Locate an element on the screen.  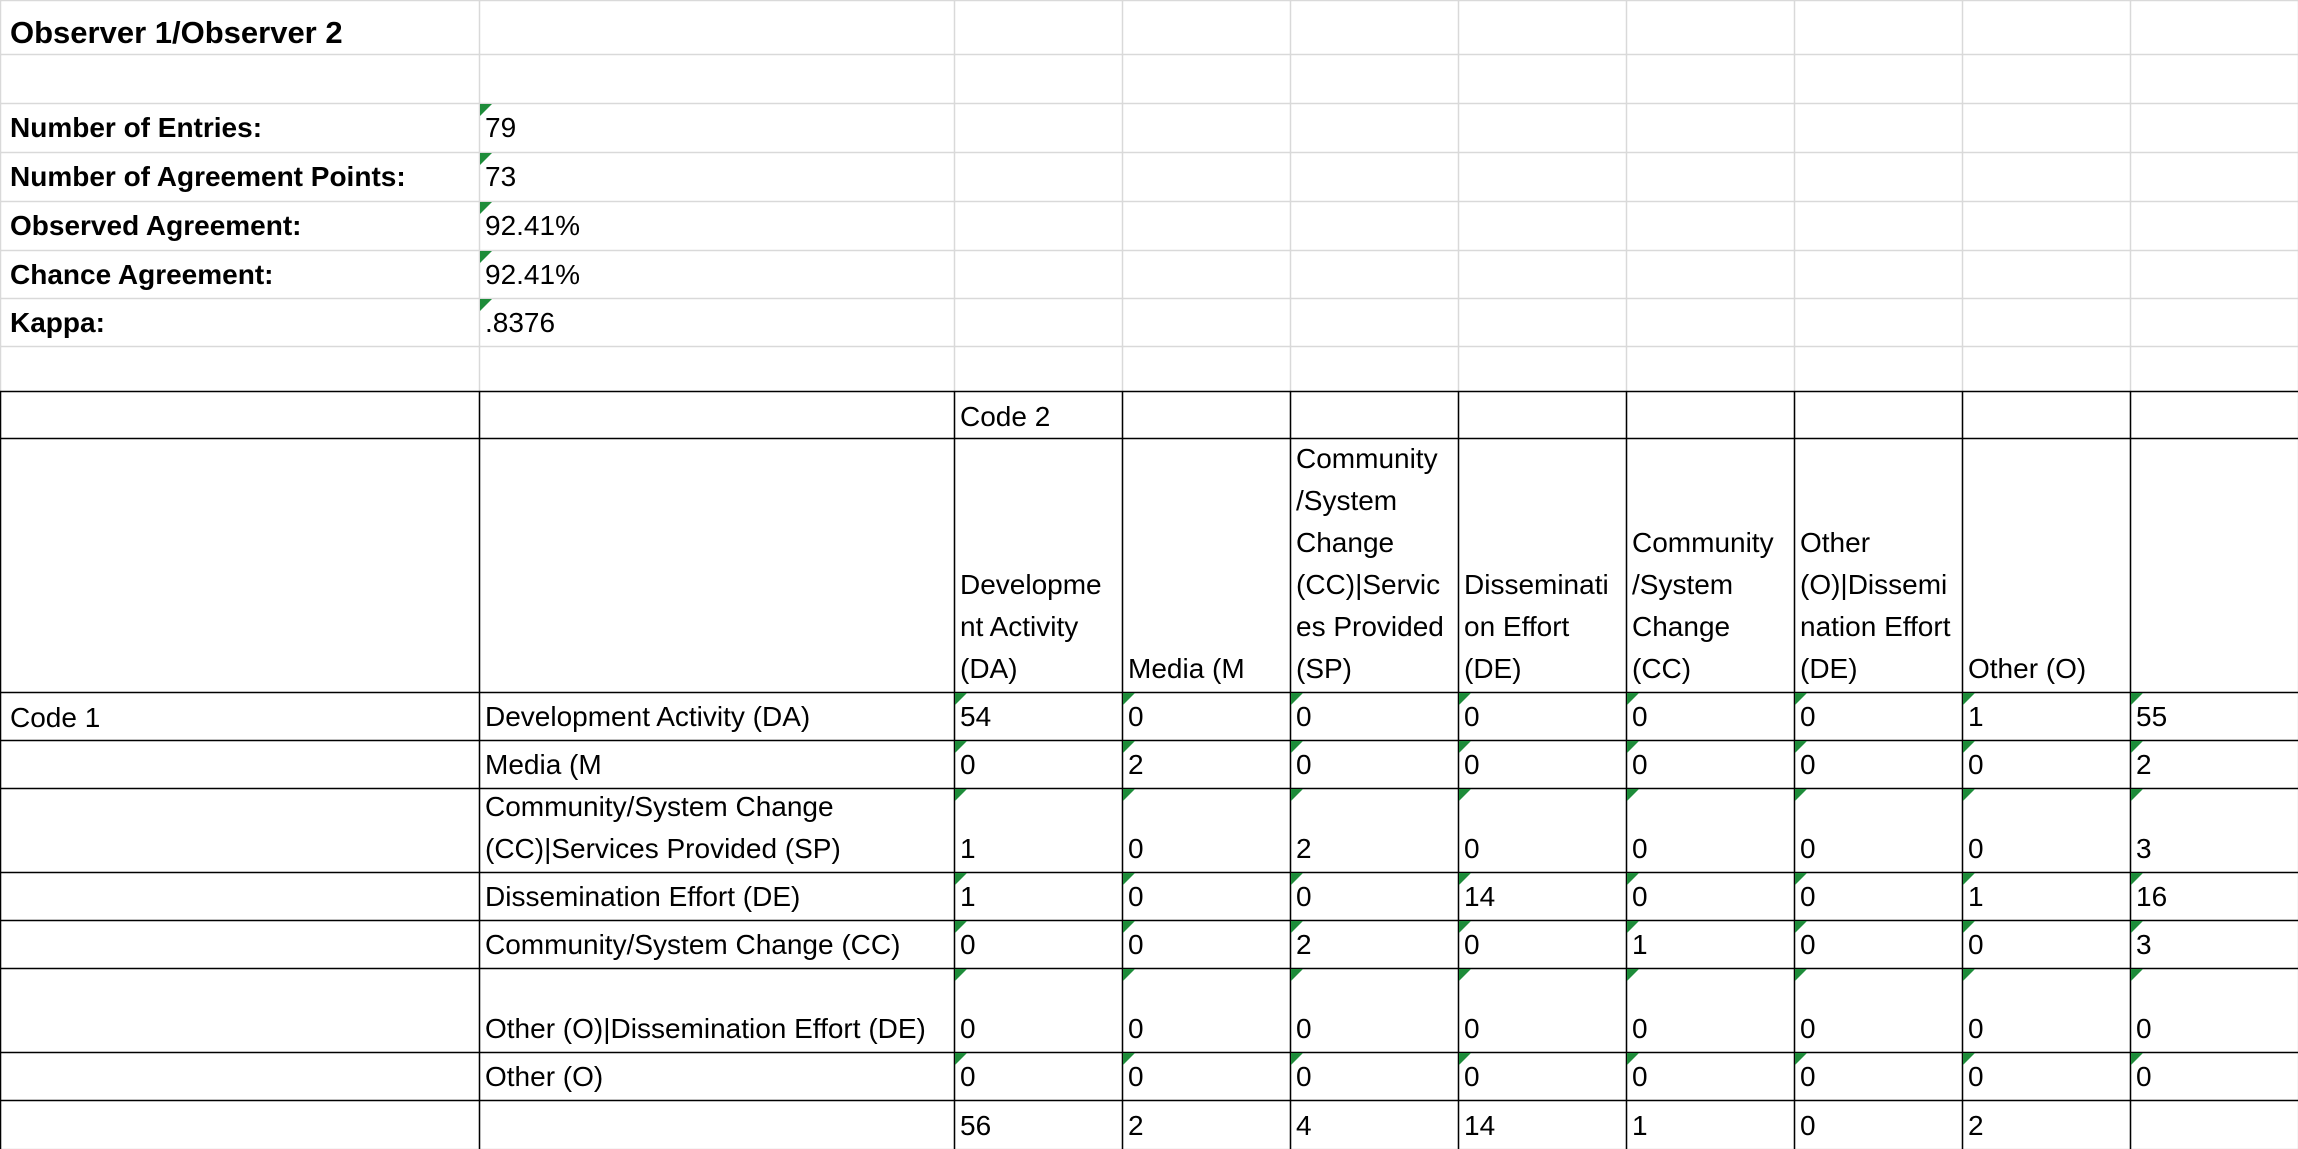
row-header: Development Activity (DA) is located at coordinates (714, 716).